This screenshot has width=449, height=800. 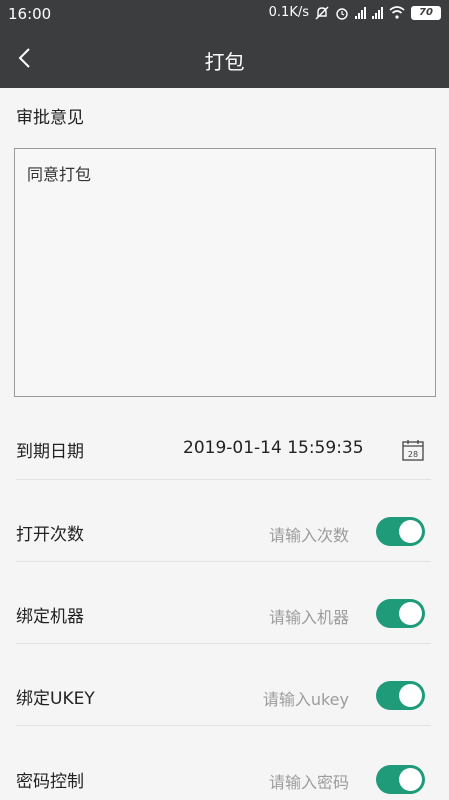 I want to click on open-count-toggle, so click(x=400, y=531).